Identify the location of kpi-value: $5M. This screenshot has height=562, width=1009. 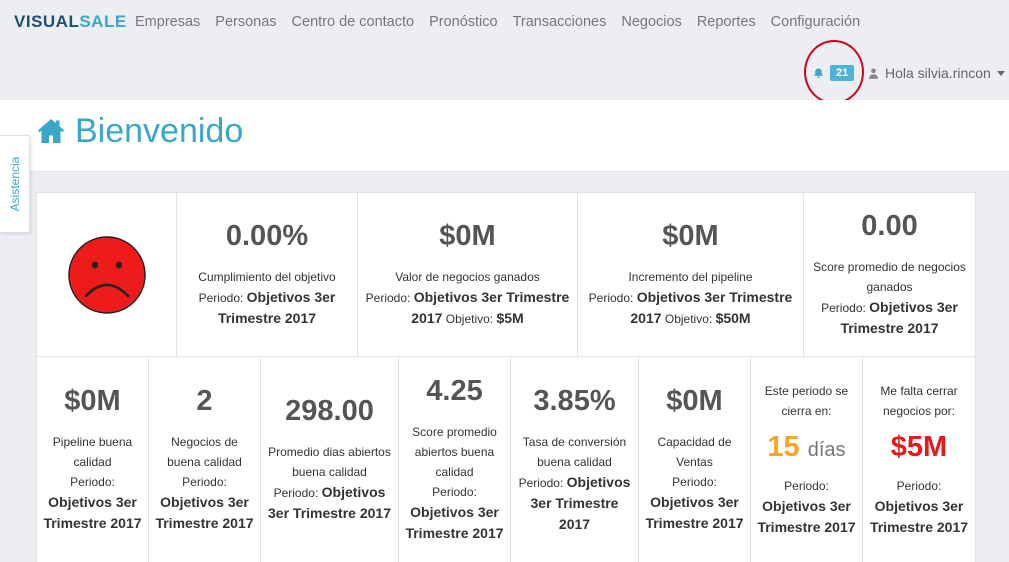
(919, 447).